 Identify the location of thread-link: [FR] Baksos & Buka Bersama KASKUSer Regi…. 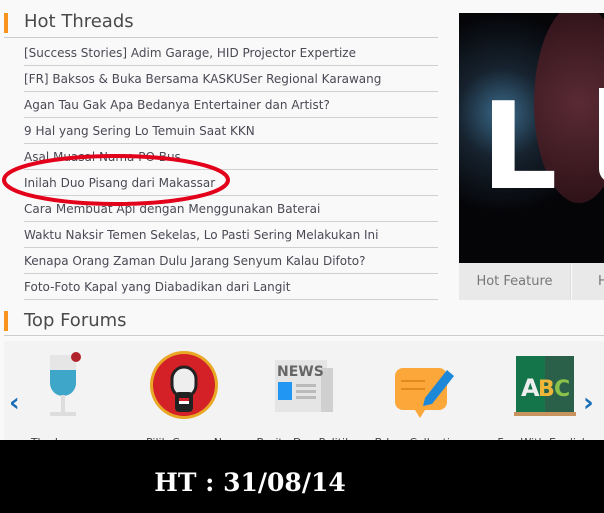
(231, 79).